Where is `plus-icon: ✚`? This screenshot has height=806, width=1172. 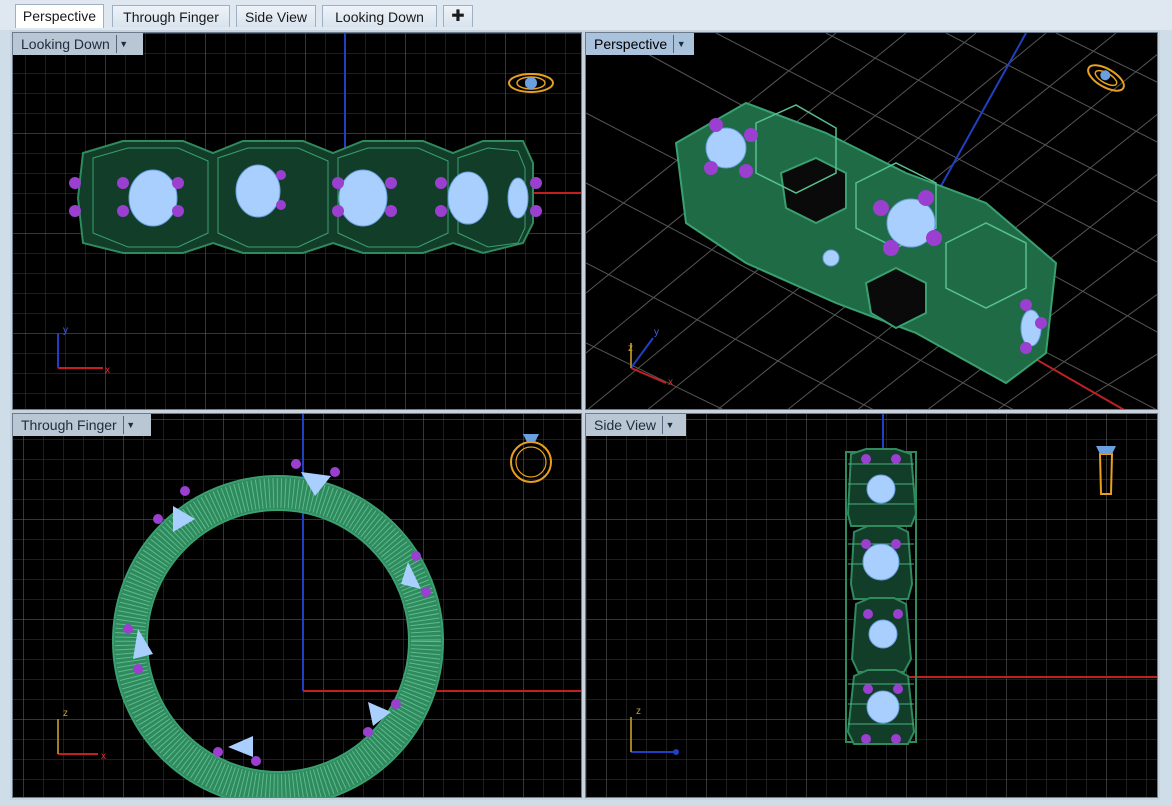
plus-icon: ✚ is located at coordinates (458, 16).